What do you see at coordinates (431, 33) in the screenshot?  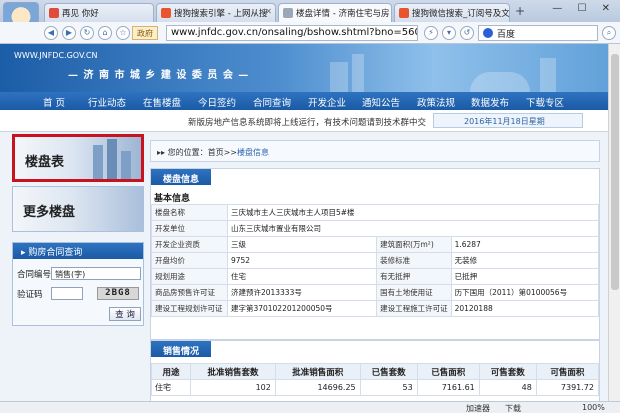 I see `lightning-icon: ⚡` at bounding box center [431, 33].